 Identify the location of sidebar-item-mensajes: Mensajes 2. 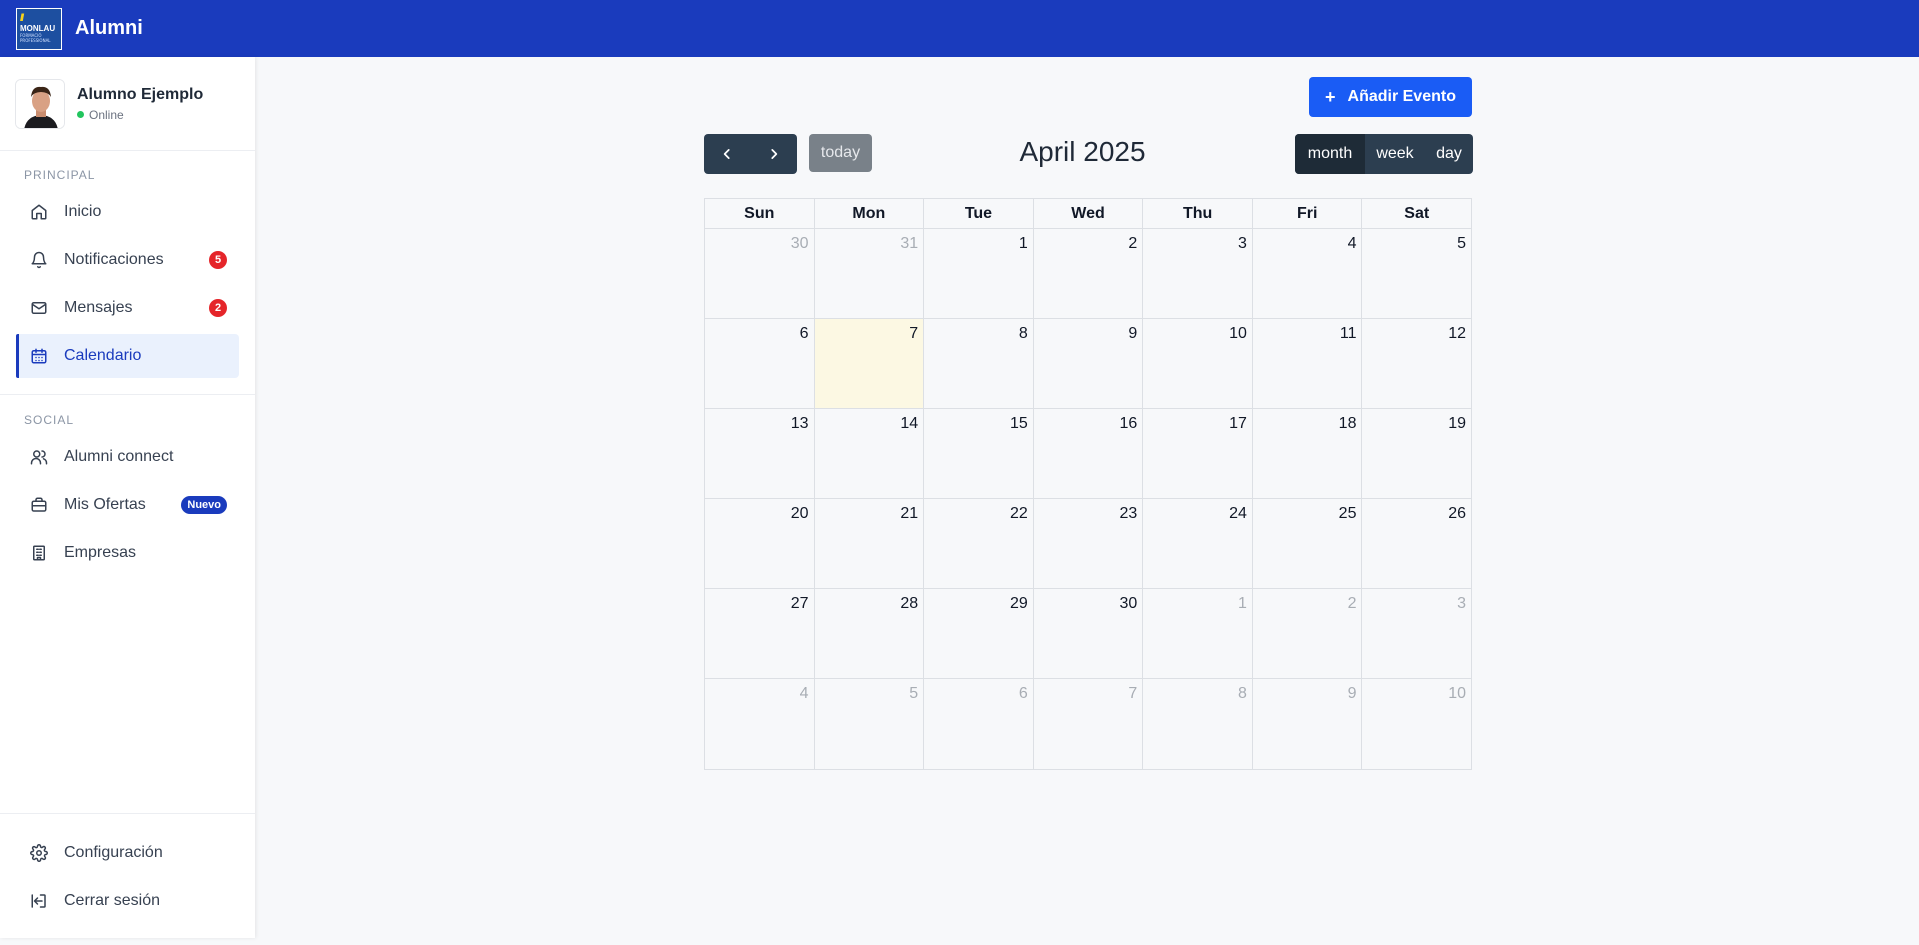
(127, 308).